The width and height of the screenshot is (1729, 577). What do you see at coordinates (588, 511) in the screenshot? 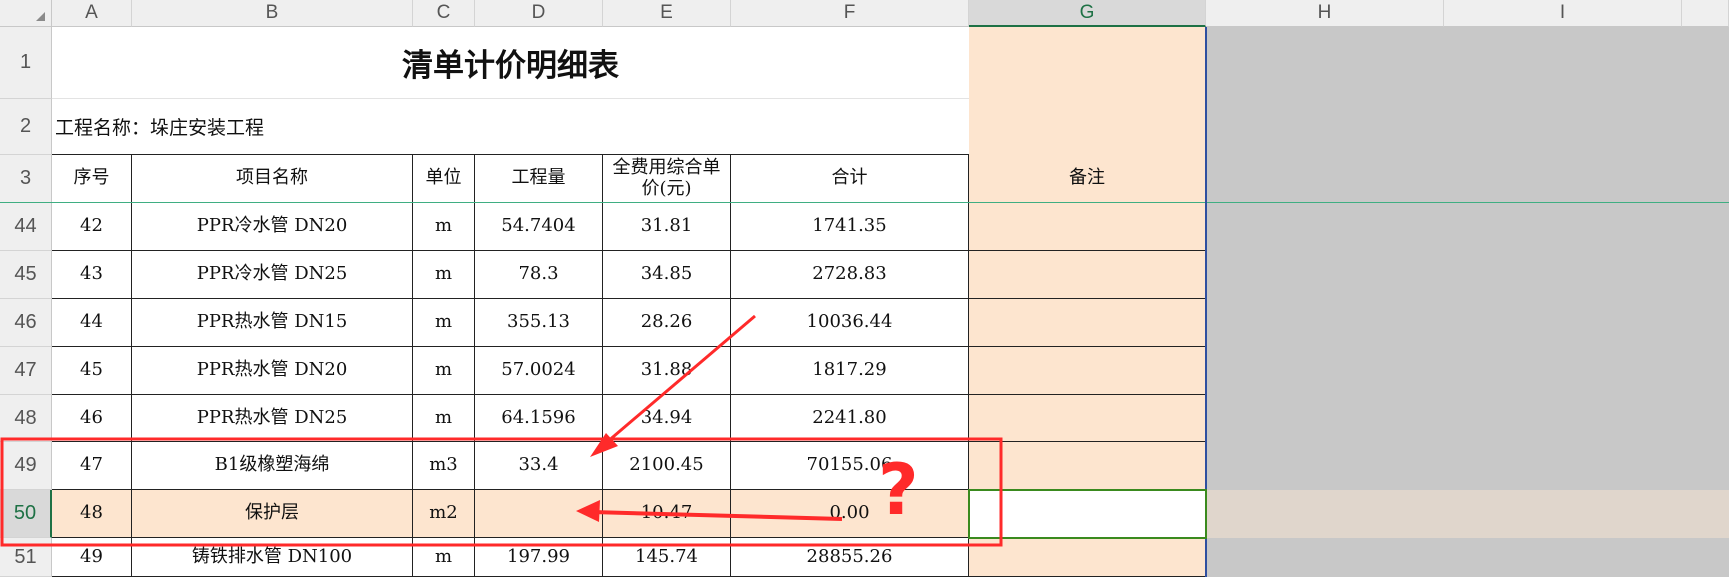
I see `arrow-to-quantity-50-head` at bounding box center [588, 511].